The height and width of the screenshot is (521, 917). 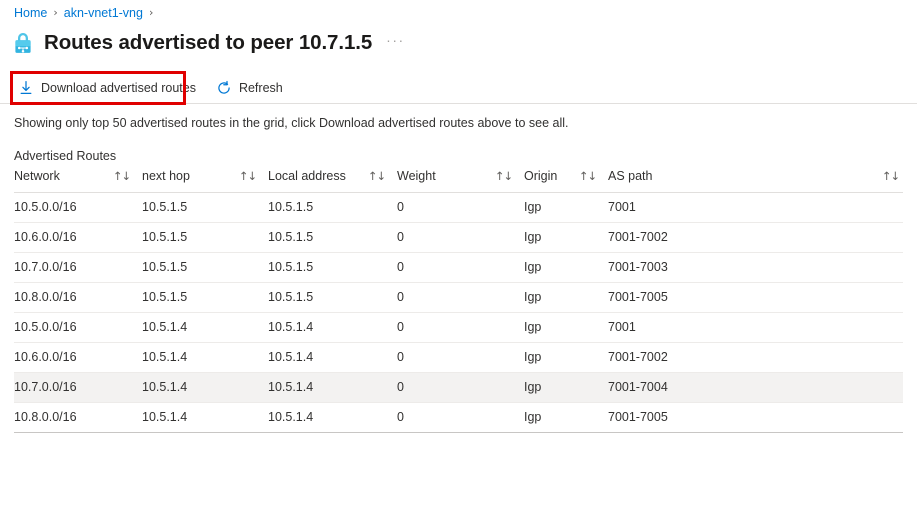 What do you see at coordinates (122, 176) in the screenshot?
I see `sort-network-icon: ↑↓` at bounding box center [122, 176].